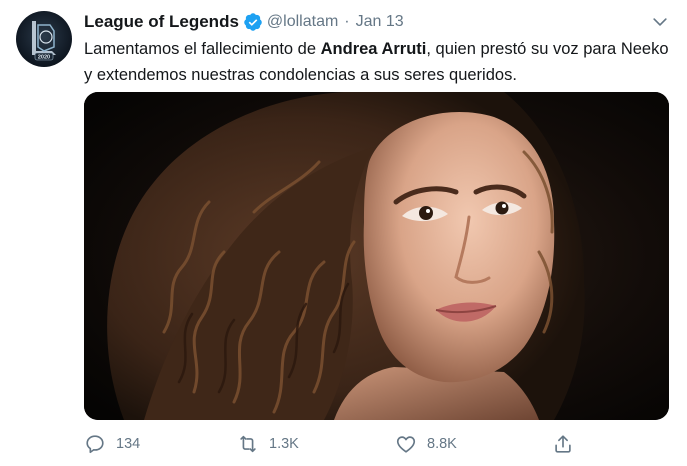 This screenshot has height=466, width=687. I want to click on tweet-actions: 134 1.3K 8.8K, so click(334, 444).